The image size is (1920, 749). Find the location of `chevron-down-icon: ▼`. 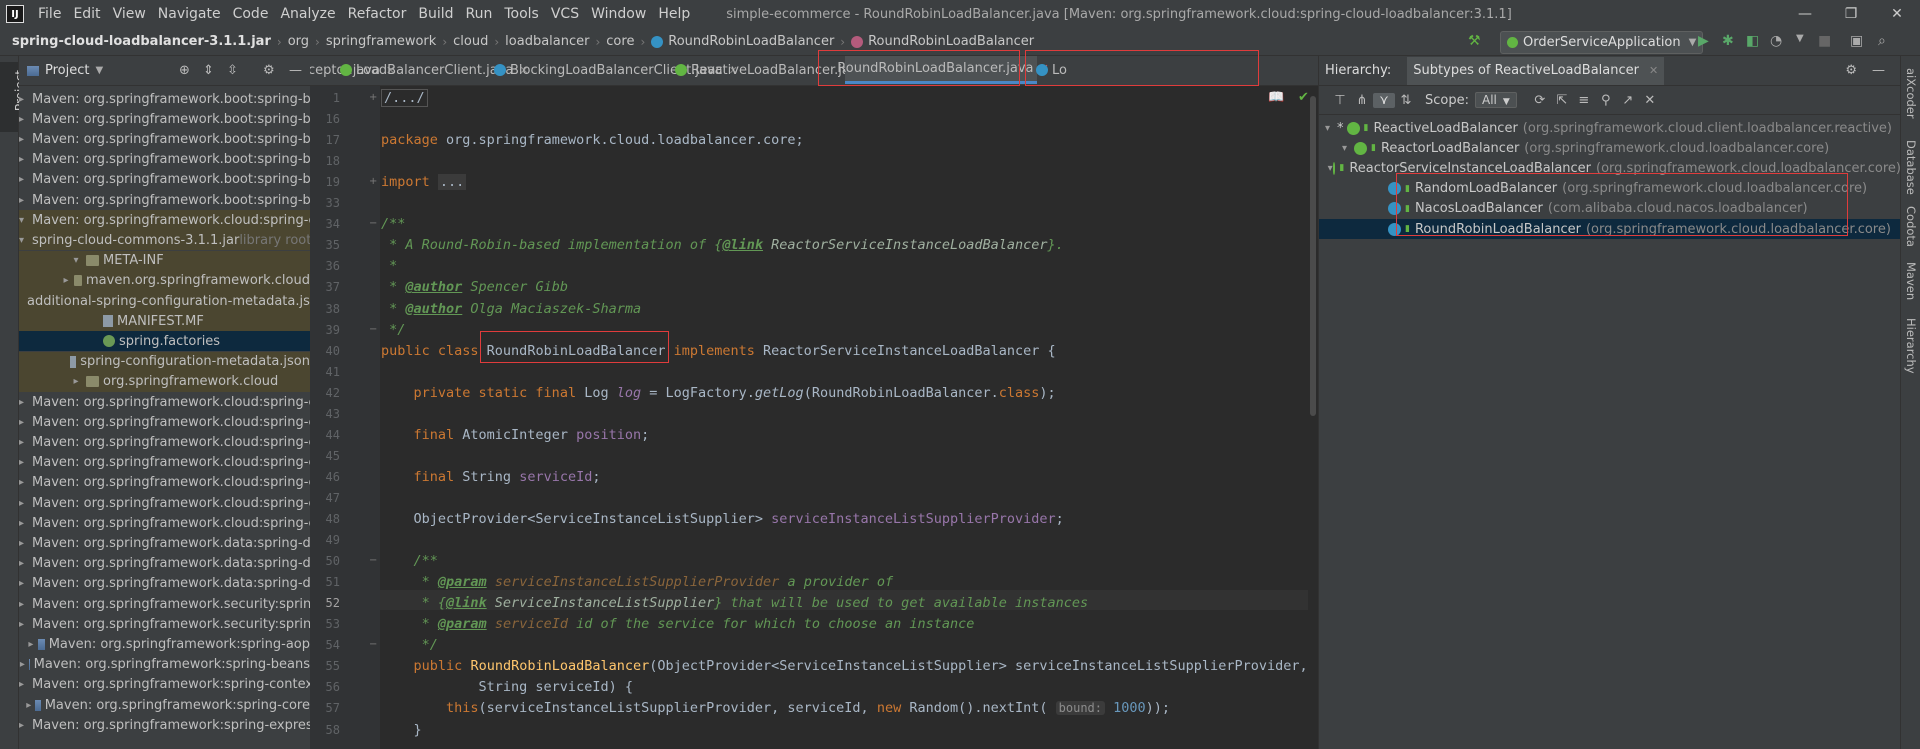

chevron-down-icon: ▼ is located at coordinates (99, 70).